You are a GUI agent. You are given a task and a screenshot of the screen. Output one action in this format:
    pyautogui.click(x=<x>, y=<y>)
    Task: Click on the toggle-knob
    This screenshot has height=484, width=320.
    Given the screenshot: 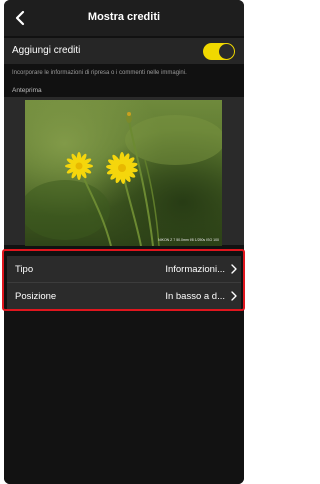 What is the action you would take?
    pyautogui.click(x=226, y=51)
    